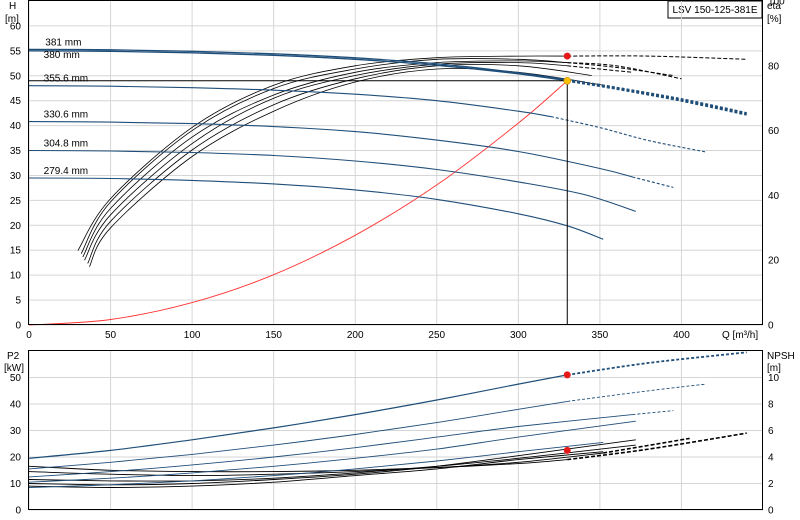 This screenshot has width=800, height=520. I want to click on model-label: LSV 150-125-381E, so click(714, 10).